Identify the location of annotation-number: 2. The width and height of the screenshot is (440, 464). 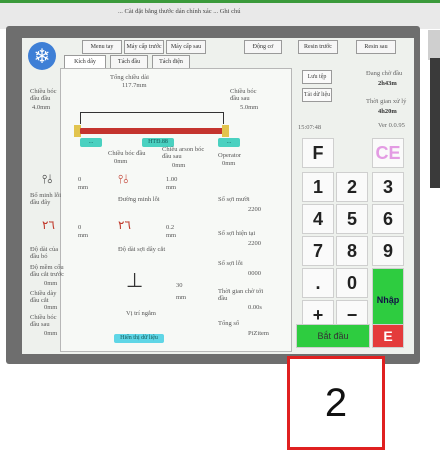
(336, 403).